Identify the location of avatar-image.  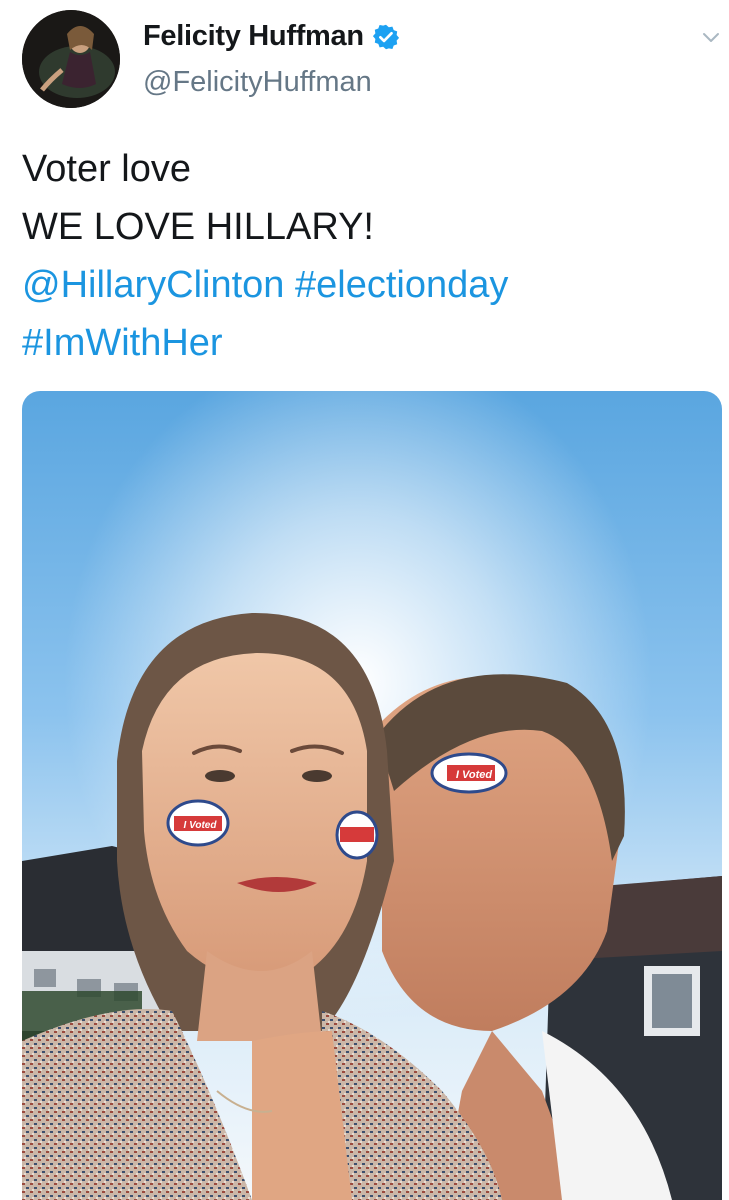
(71, 59).